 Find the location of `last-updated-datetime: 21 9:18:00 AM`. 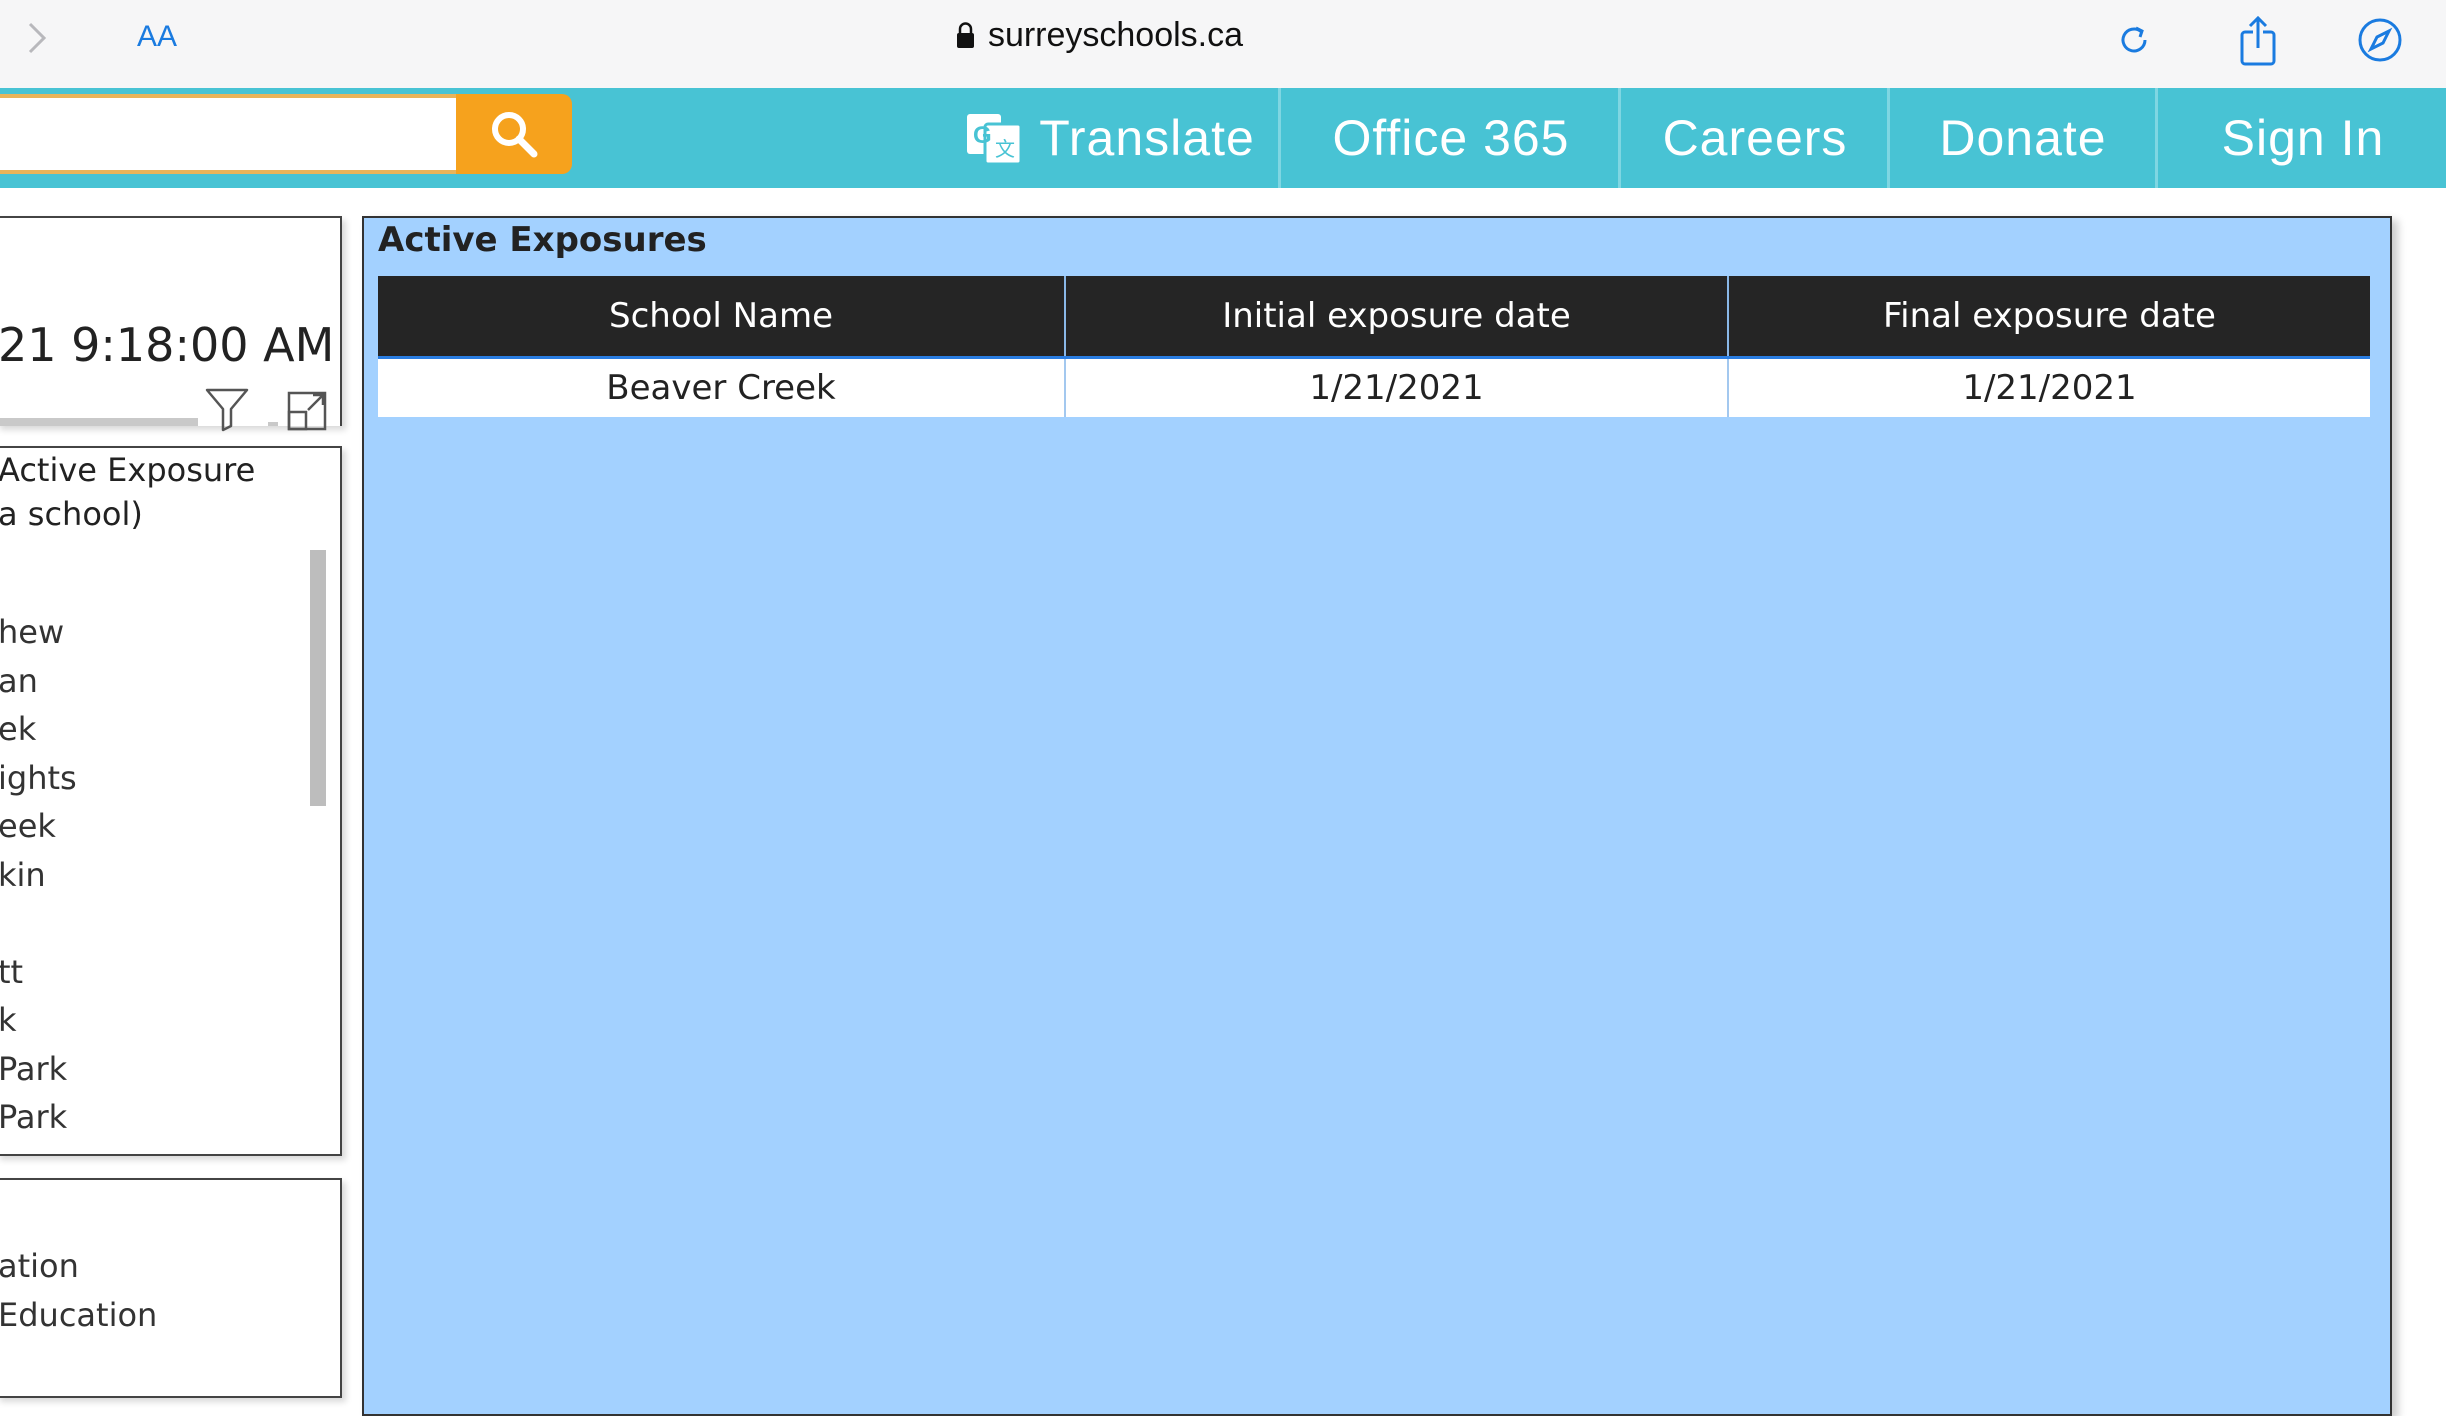

last-updated-datetime: 21 9:18:00 AM is located at coordinates (167, 345).